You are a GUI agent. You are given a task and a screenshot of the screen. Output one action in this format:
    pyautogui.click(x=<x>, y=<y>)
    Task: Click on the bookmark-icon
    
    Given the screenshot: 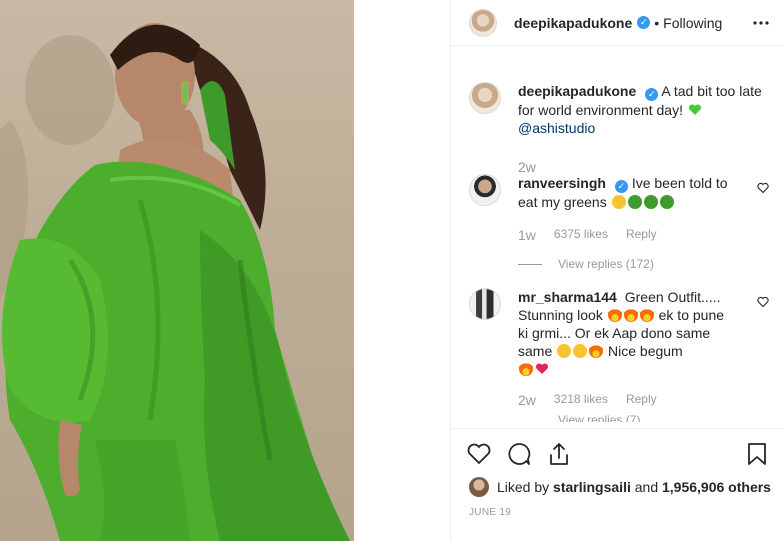 What is the action you would take?
    pyautogui.click(x=757, y=454)
    